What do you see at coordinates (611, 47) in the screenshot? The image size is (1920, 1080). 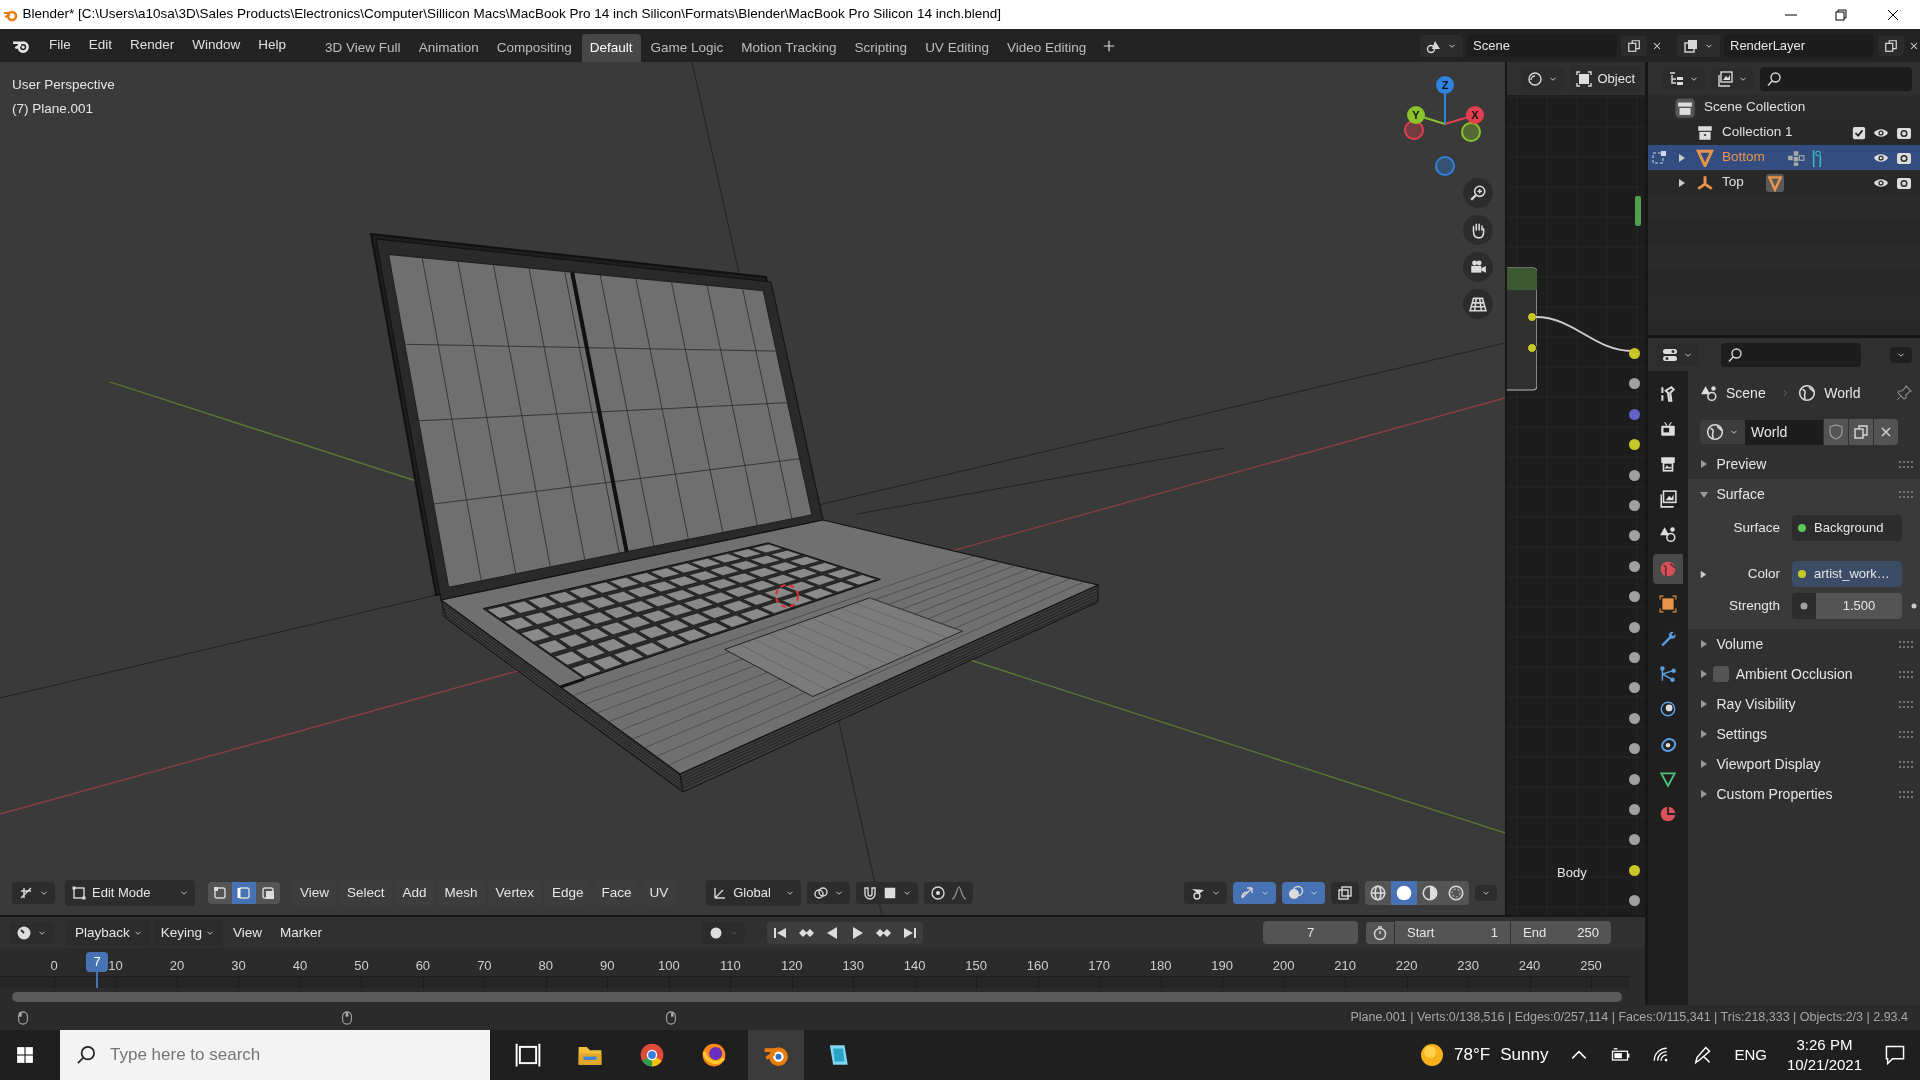 I see `workspace-tab: Default` at bounding box center [611, 47].